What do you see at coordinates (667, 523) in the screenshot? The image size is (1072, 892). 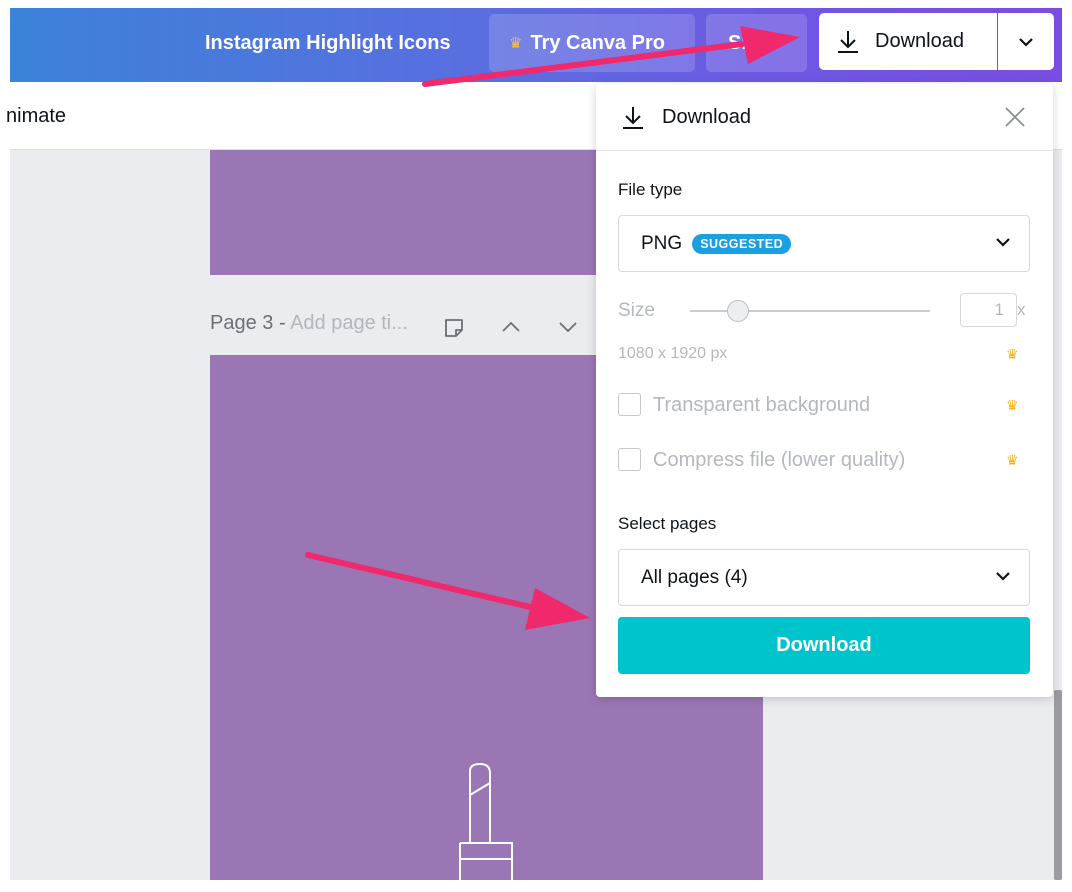 I see `select-pages-label: Select pages` at bounding box center [667, 523].